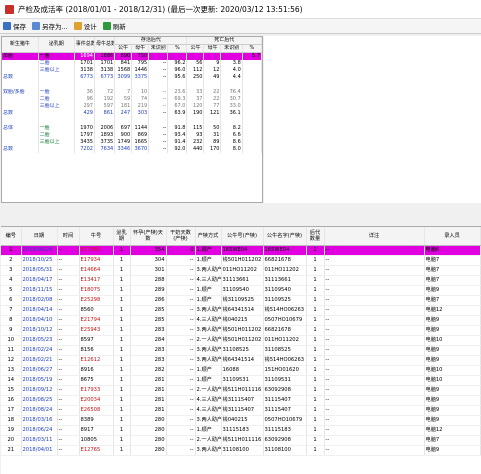 The width and height of the screenshot is (481, 474). I want to click on table-cell: 14, so click(11, 380).